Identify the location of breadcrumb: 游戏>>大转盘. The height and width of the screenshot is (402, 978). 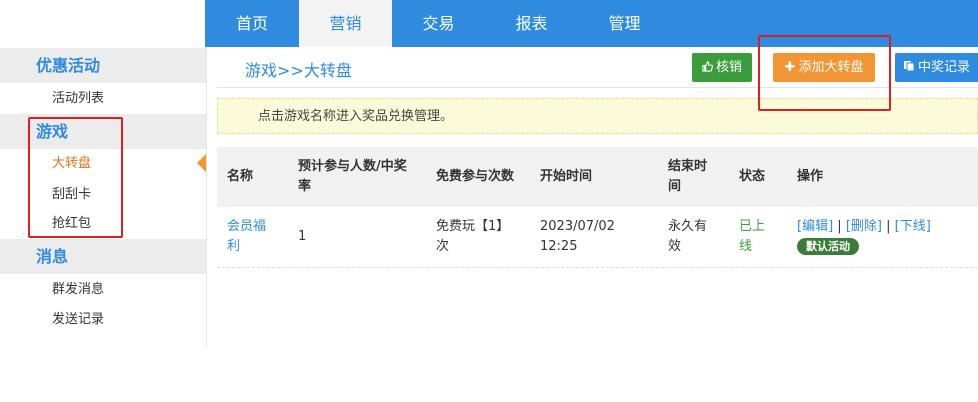
(298, 69).